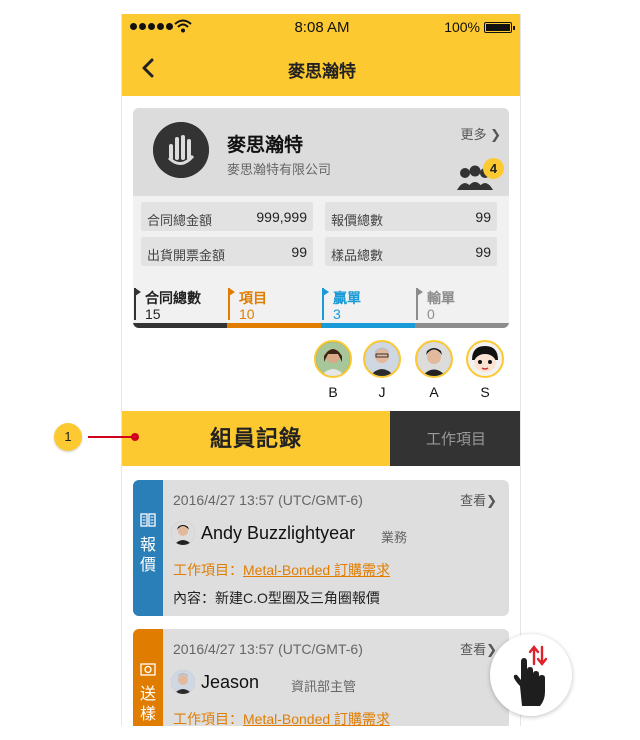  What do you see at coordinates (441, 298) in the screenshot?
I see `tab-label: 輸單` at bounding box center [441, 298].